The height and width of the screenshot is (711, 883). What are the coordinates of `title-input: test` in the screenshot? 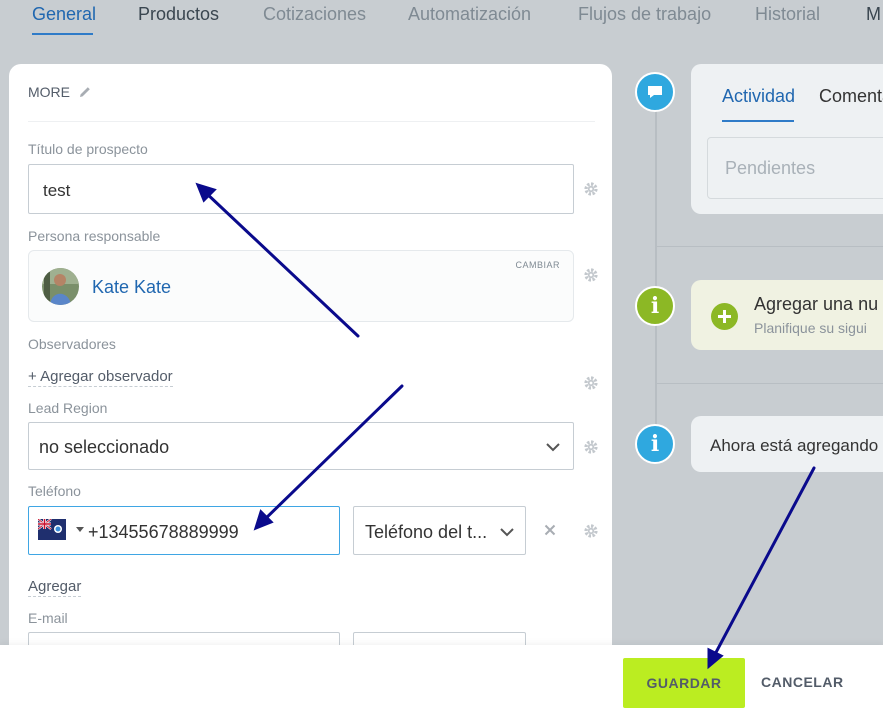 It's located at (301, 189).